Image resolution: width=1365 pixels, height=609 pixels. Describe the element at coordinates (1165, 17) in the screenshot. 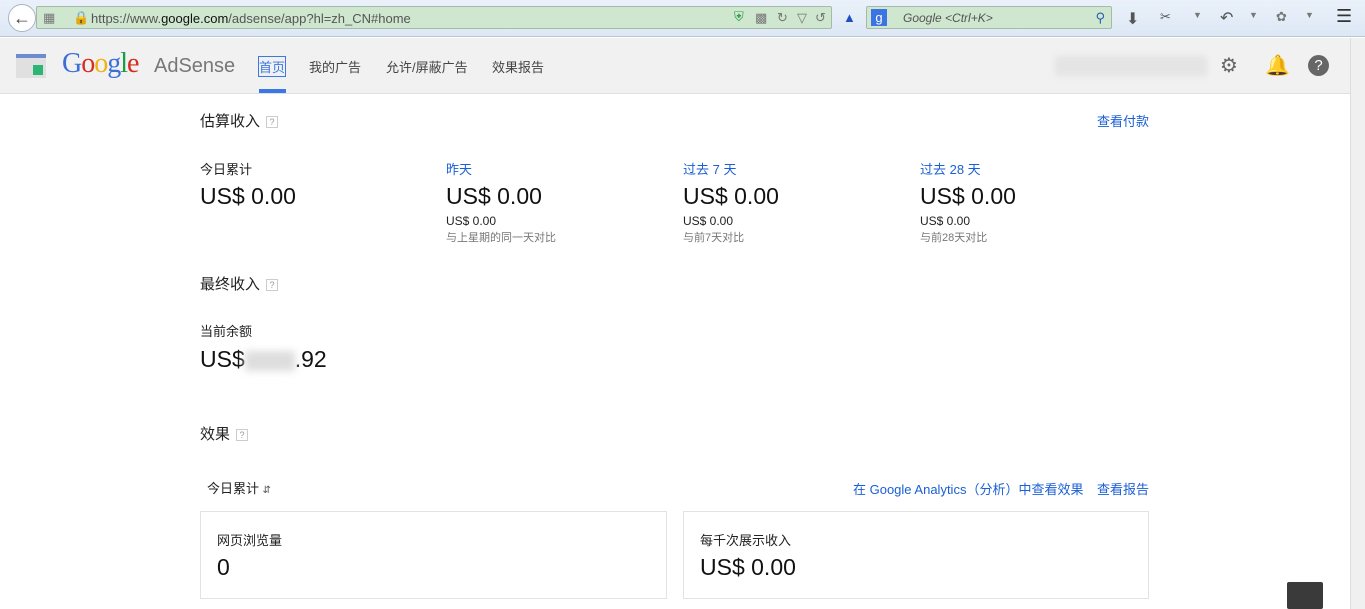

I see `screenshot-icon: ✂` at that location.